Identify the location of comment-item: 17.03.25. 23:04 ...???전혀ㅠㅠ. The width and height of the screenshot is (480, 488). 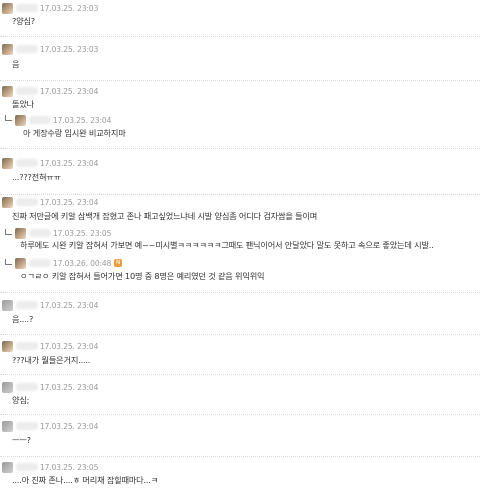
(240, 171).